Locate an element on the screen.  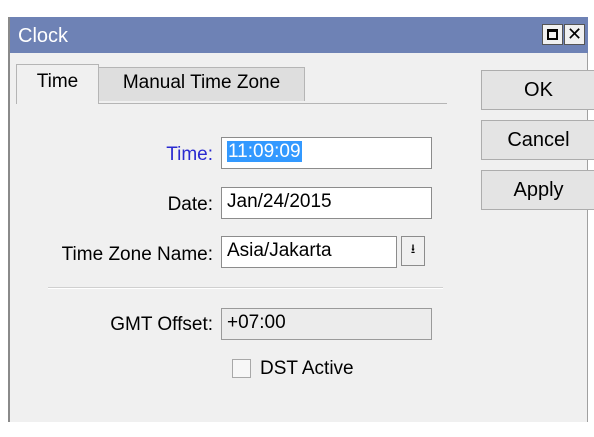
dropdown-arrow-icon: ⭳ is located at coordinates (413, 248).